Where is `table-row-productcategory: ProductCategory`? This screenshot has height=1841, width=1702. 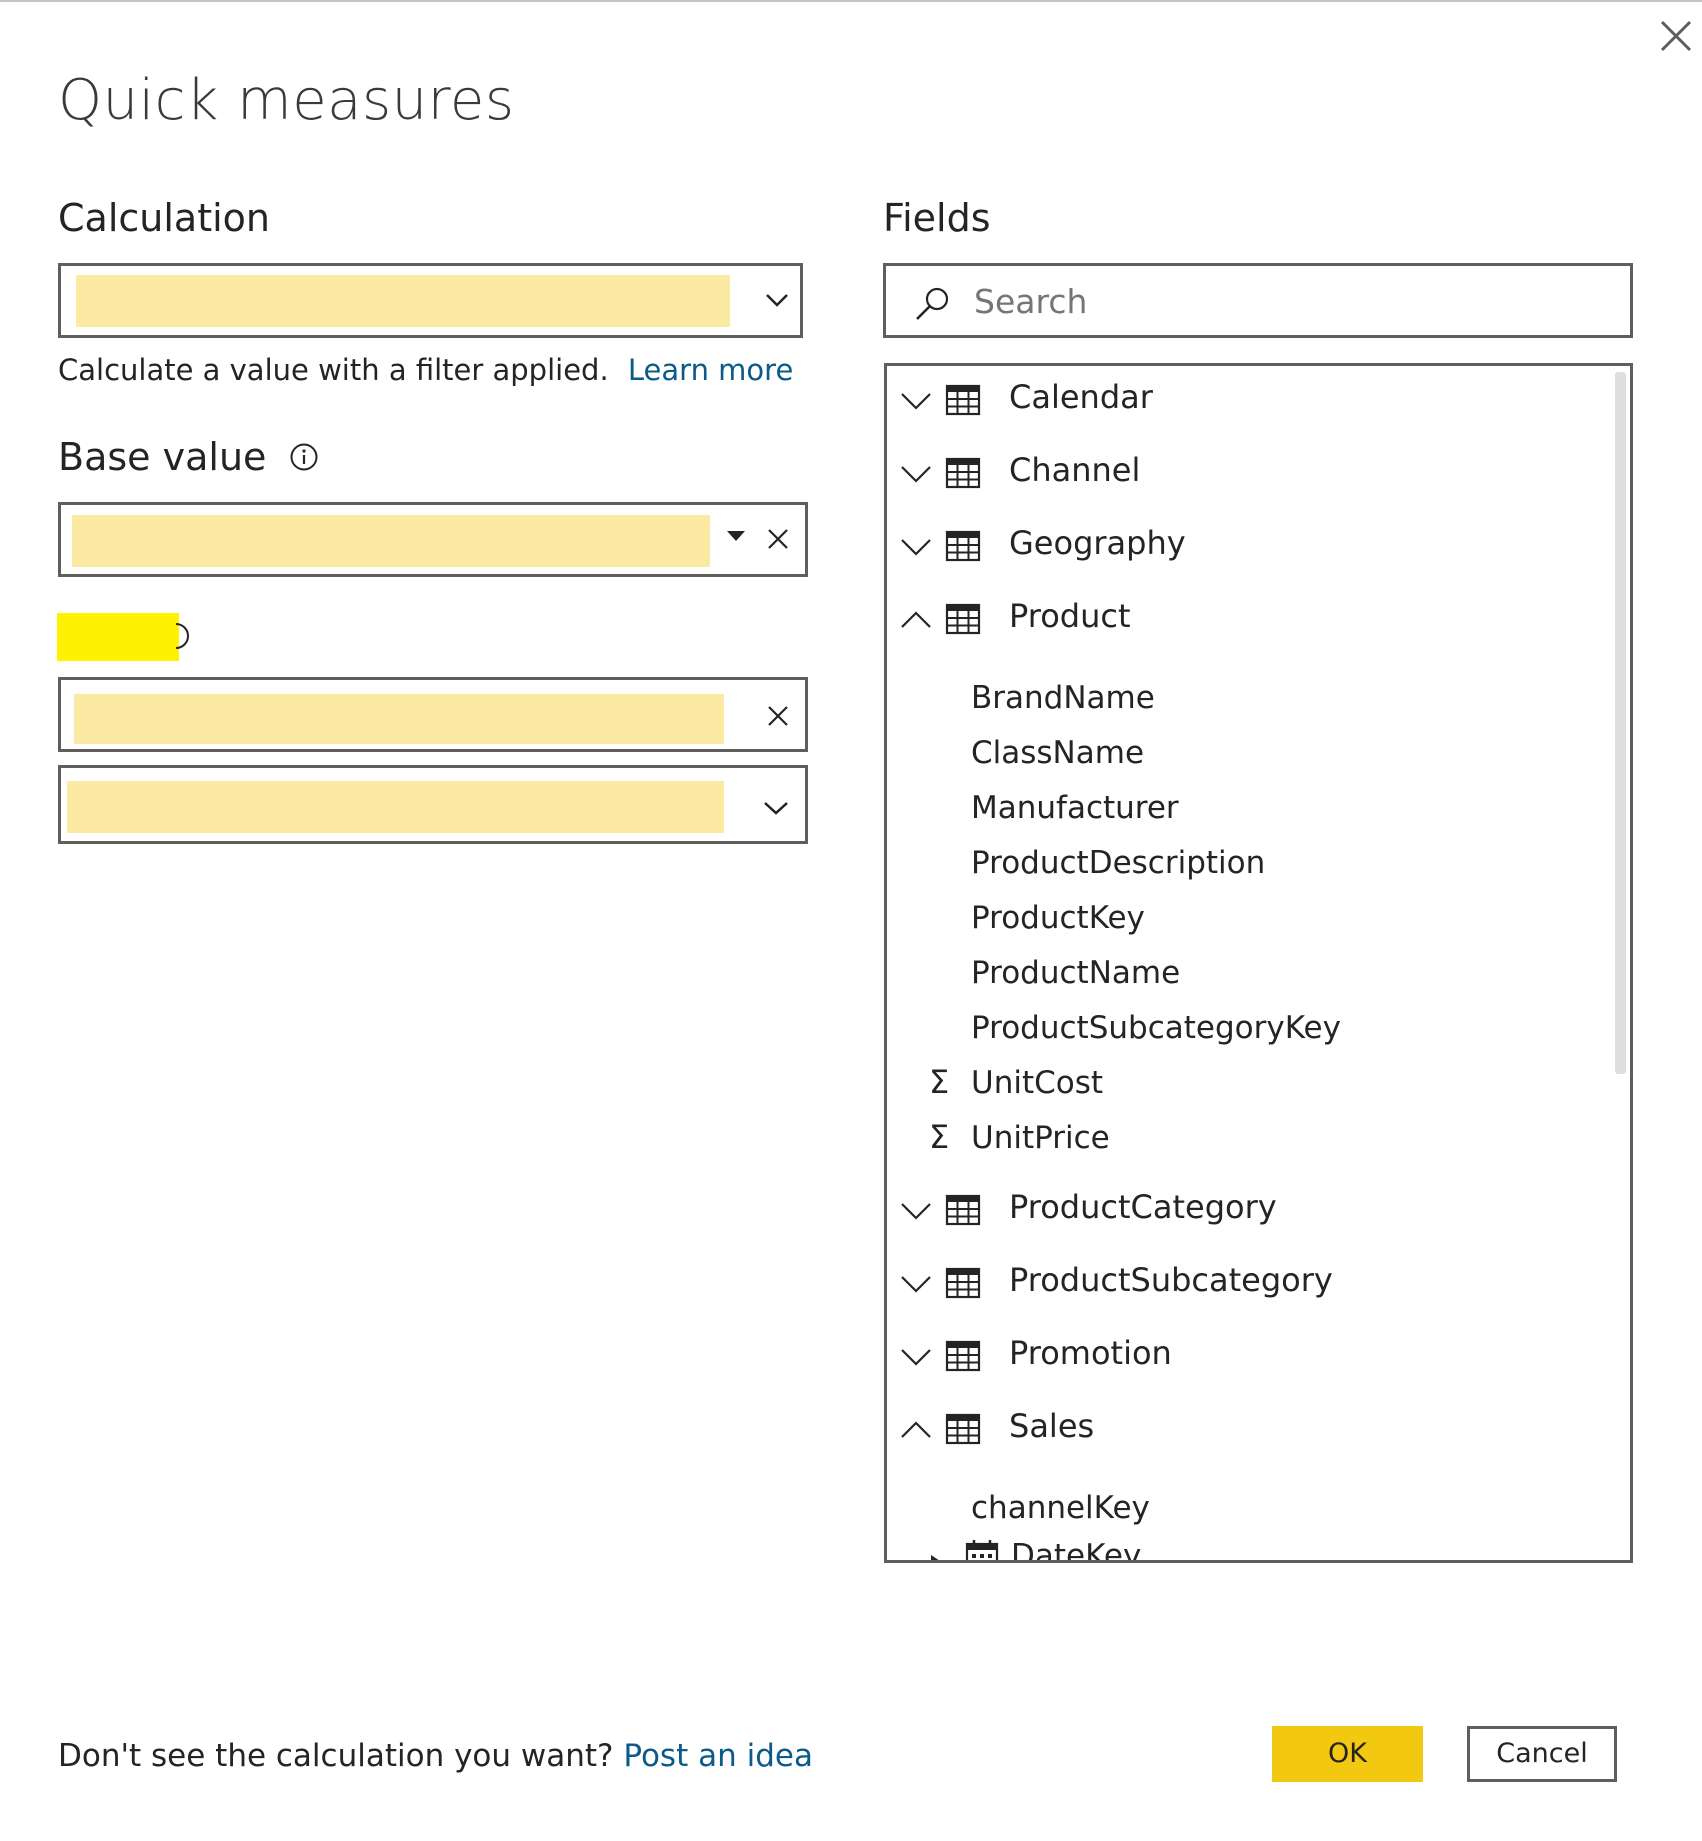 table-row-productcategory: ProductCategory is located at coordinates (1252, 1211).